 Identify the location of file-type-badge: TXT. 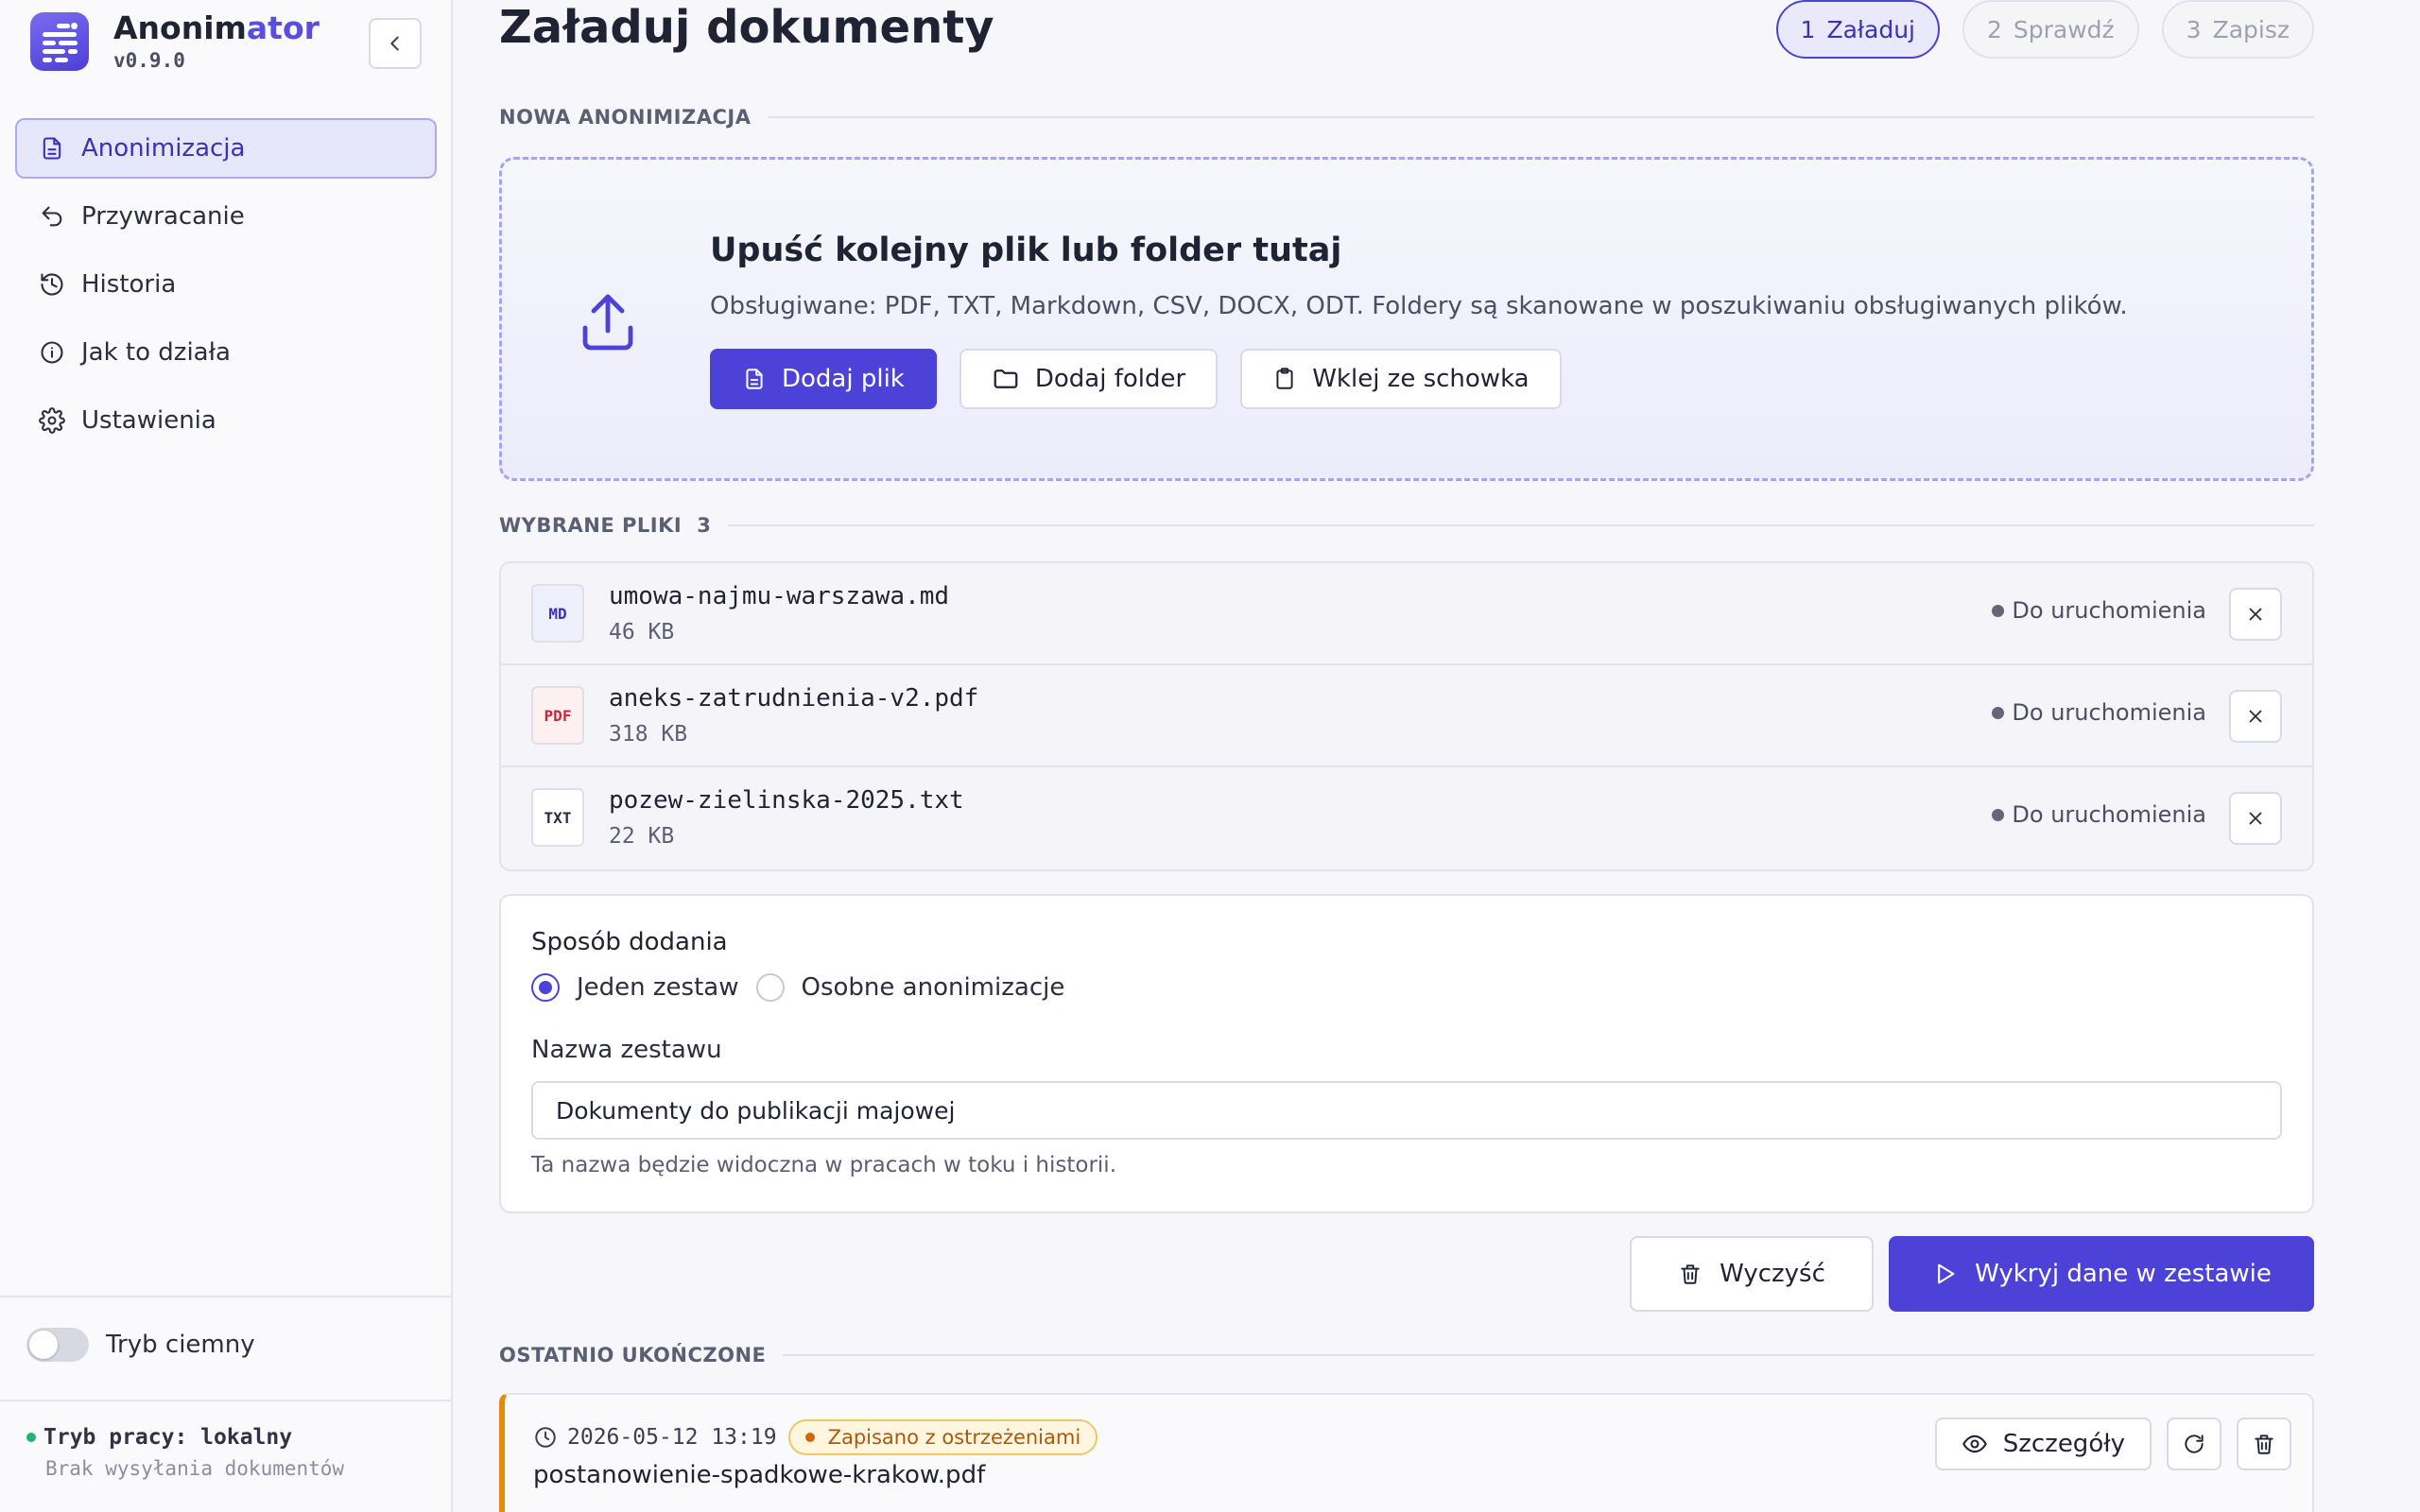
(557, 817).